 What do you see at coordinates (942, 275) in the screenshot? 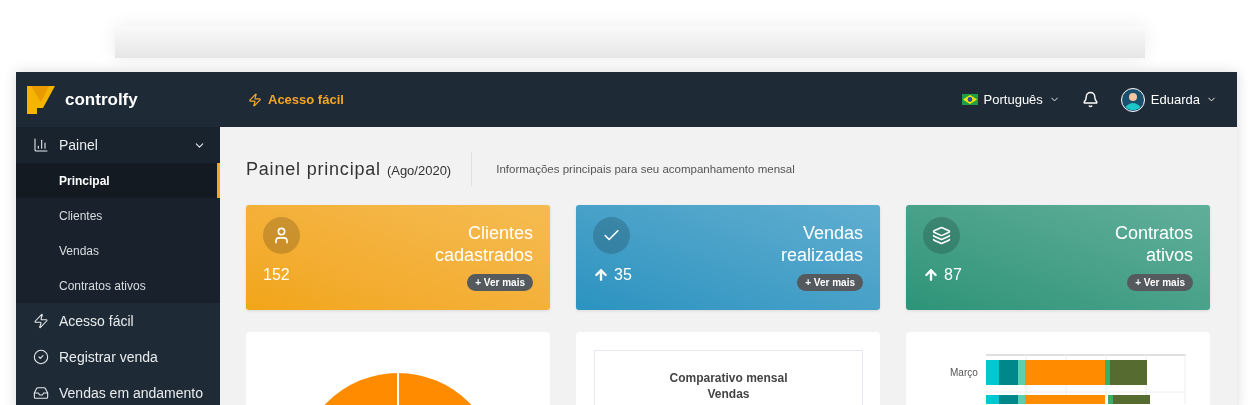
I see `stat-value: 87` at bounding box center [942, 275].